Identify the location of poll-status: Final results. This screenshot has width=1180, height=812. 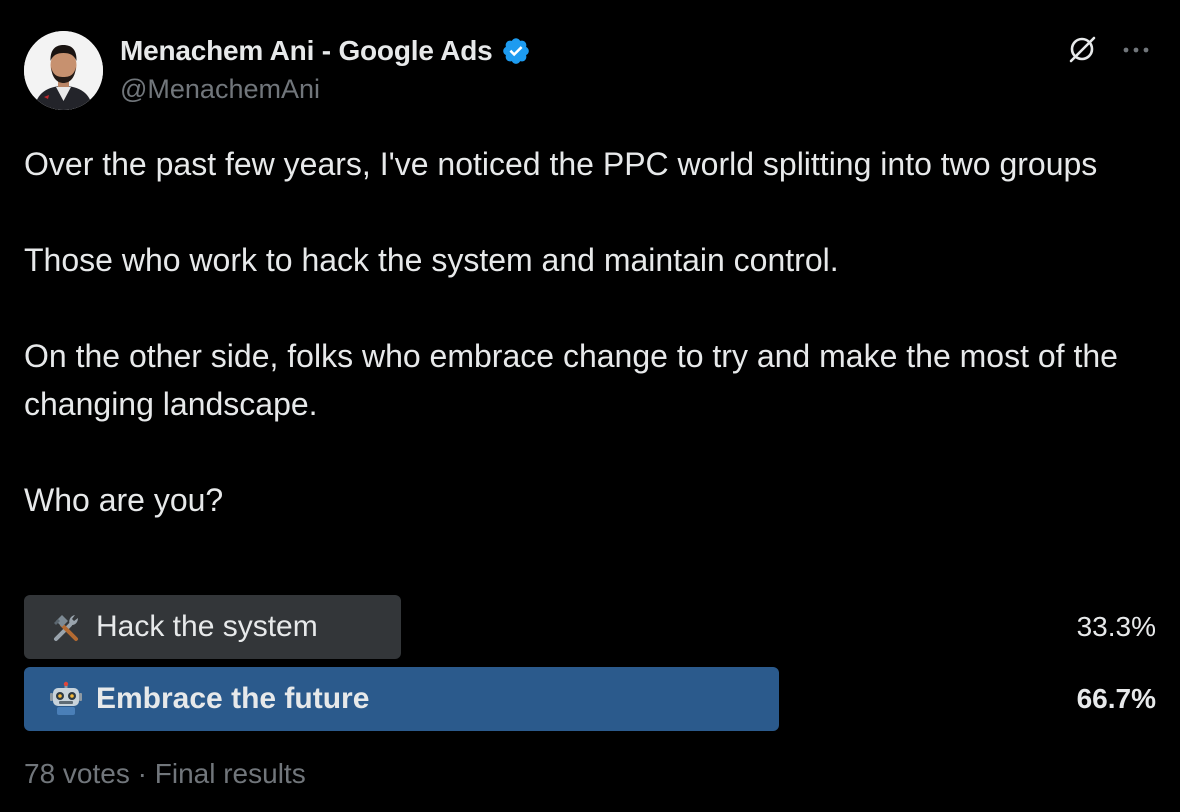
(230, 773).